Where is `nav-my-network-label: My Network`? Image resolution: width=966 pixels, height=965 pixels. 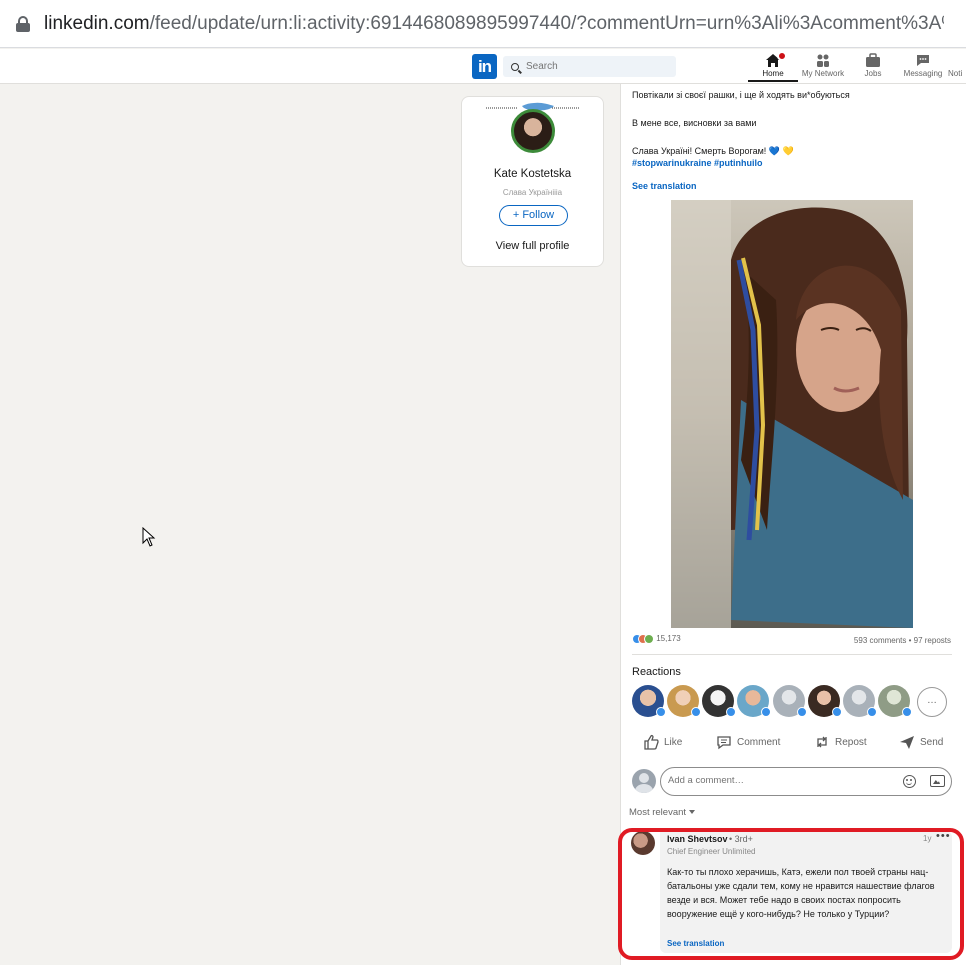
nav-my-network-label: My Network is located at coordinates (823, 73).